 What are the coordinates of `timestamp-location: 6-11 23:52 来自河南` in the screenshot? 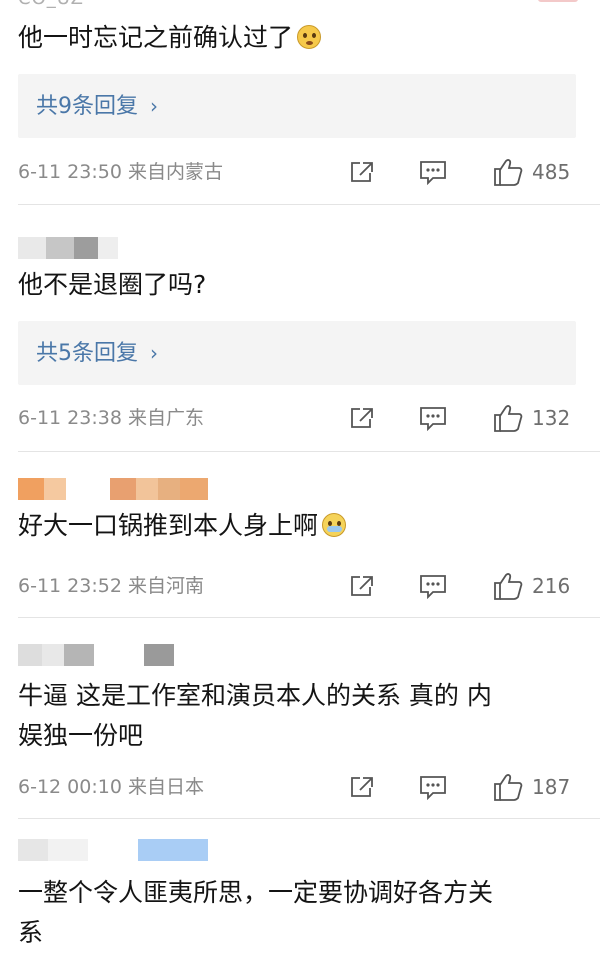 It's located at (111, 586).